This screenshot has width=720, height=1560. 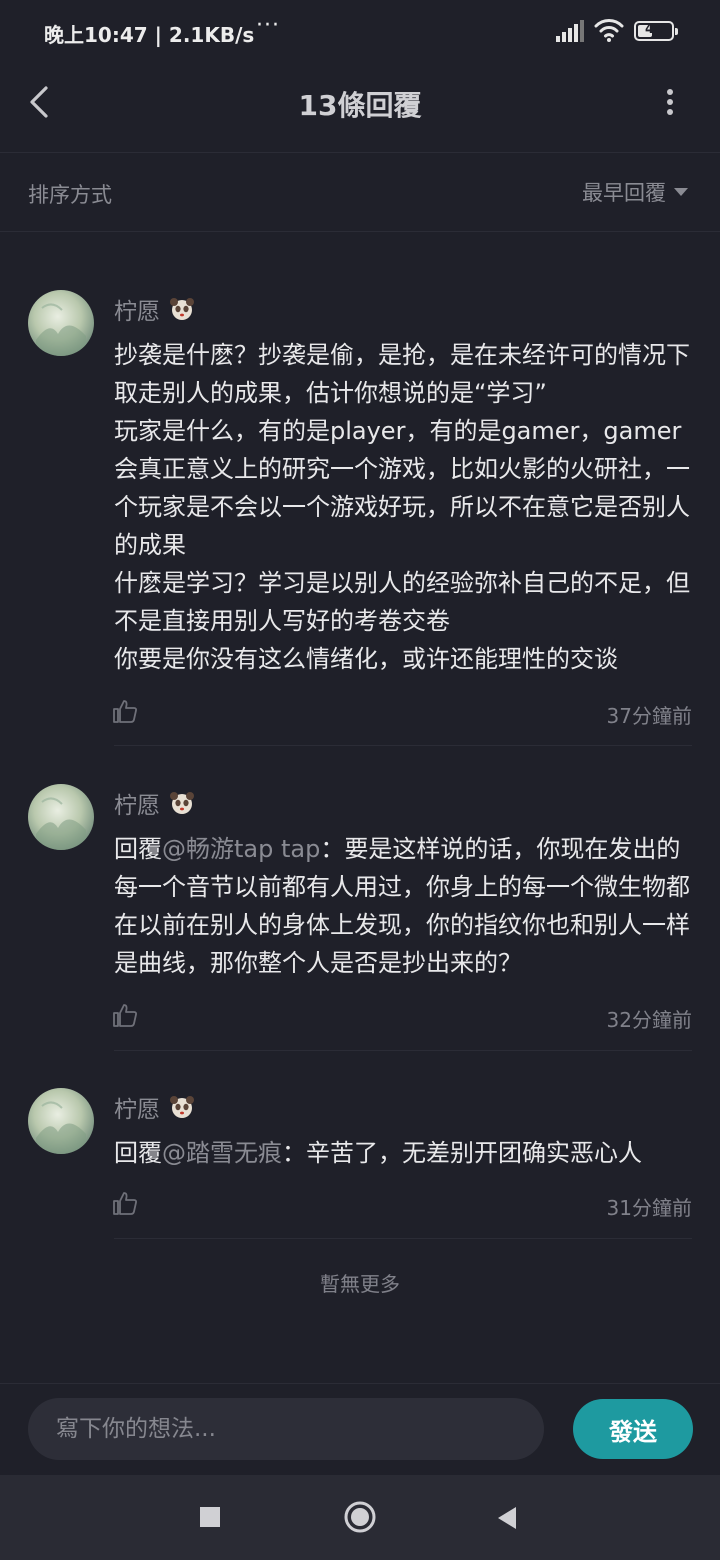 What do you see at coordinates (633, 1429) in the screenshot?
I see `send-button: 發送` at bounding box center [633, 1429].